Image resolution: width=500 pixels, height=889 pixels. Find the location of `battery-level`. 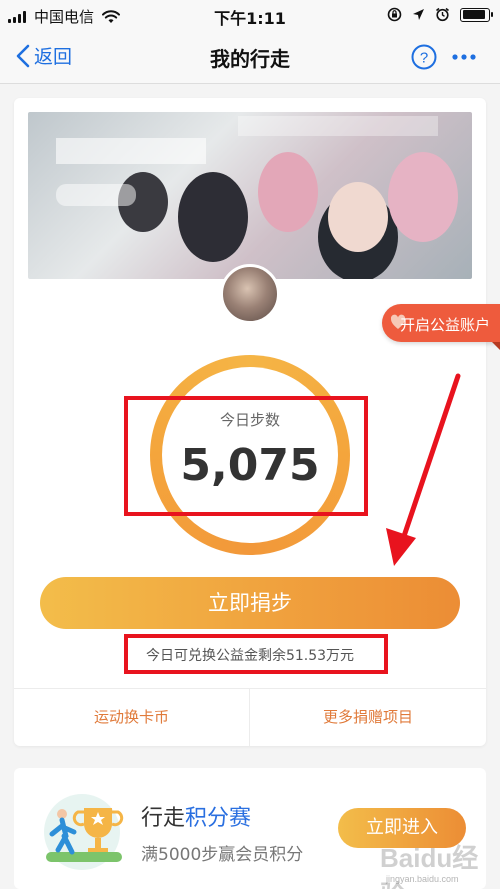

battery-level is located at coordinates (473, 14).